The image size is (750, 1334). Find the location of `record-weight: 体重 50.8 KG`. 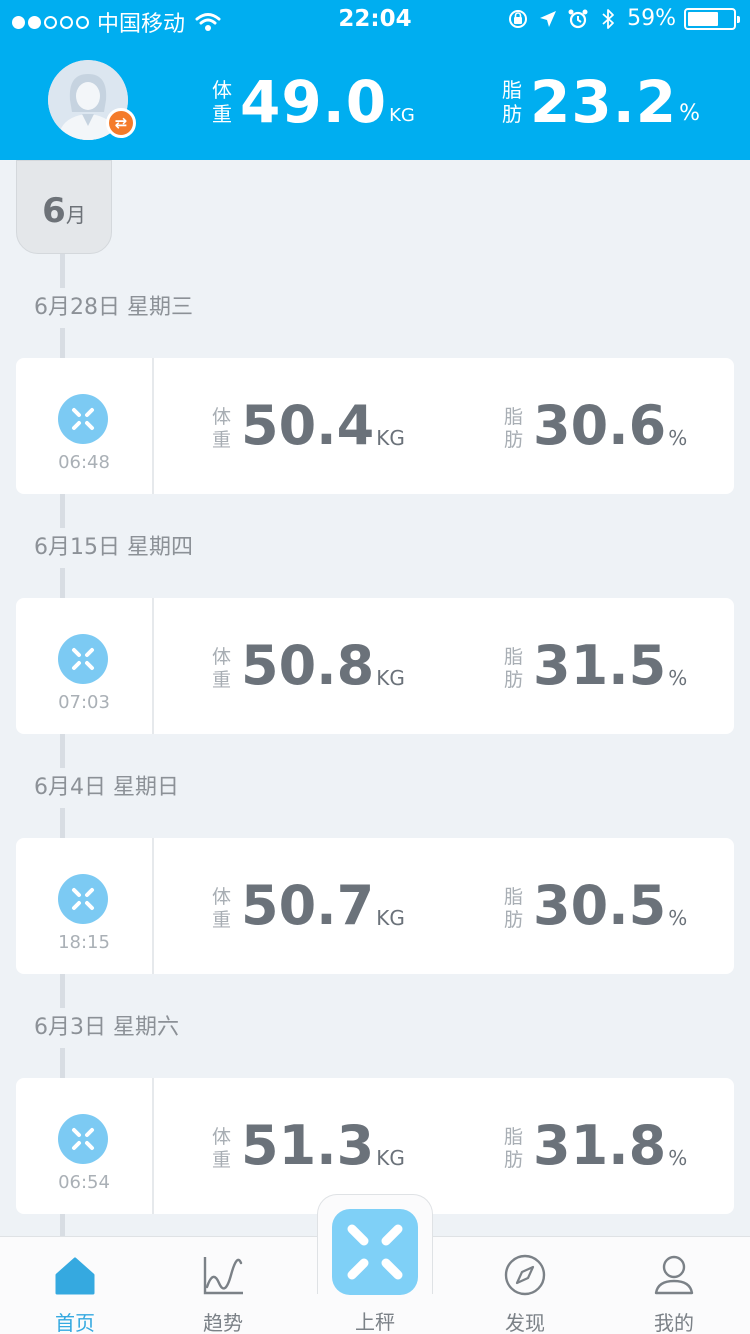

record-weight: 体重 50.8 KG is located at coordinates (308, 666).